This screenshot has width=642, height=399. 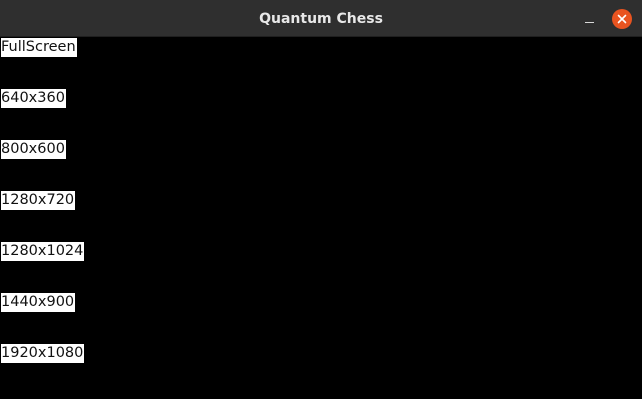 What do you see at coordinates (589, 19) in the screenshot?
I see `minimize-button` at bounding box center [589, 19].